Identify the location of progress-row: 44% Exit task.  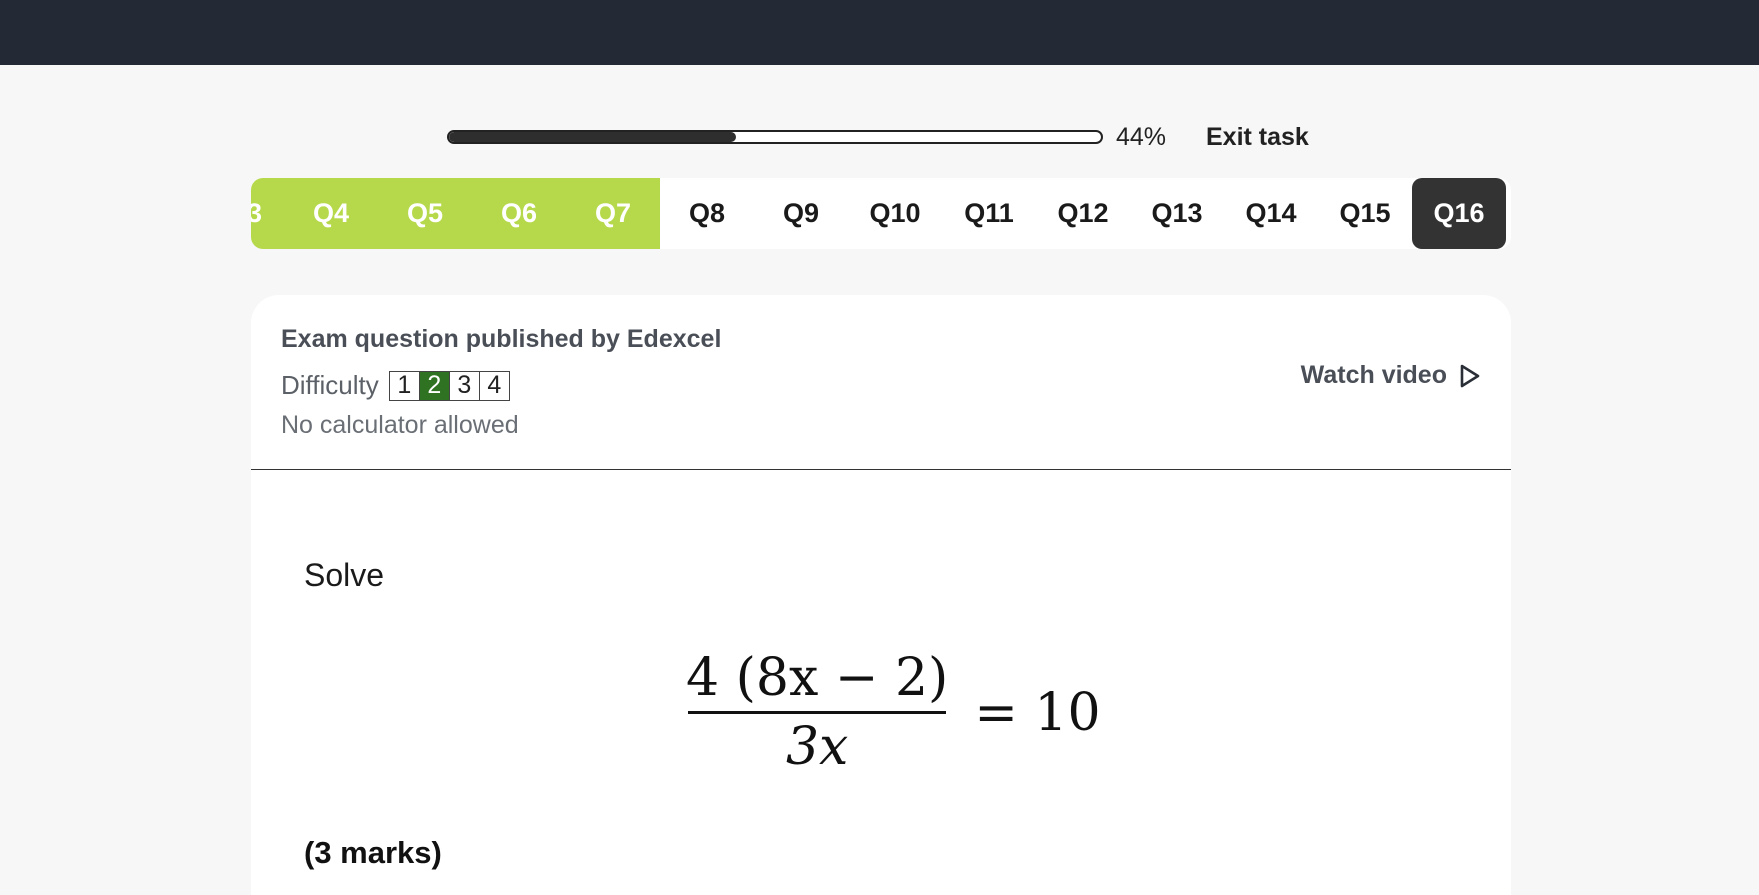
(878, 137).